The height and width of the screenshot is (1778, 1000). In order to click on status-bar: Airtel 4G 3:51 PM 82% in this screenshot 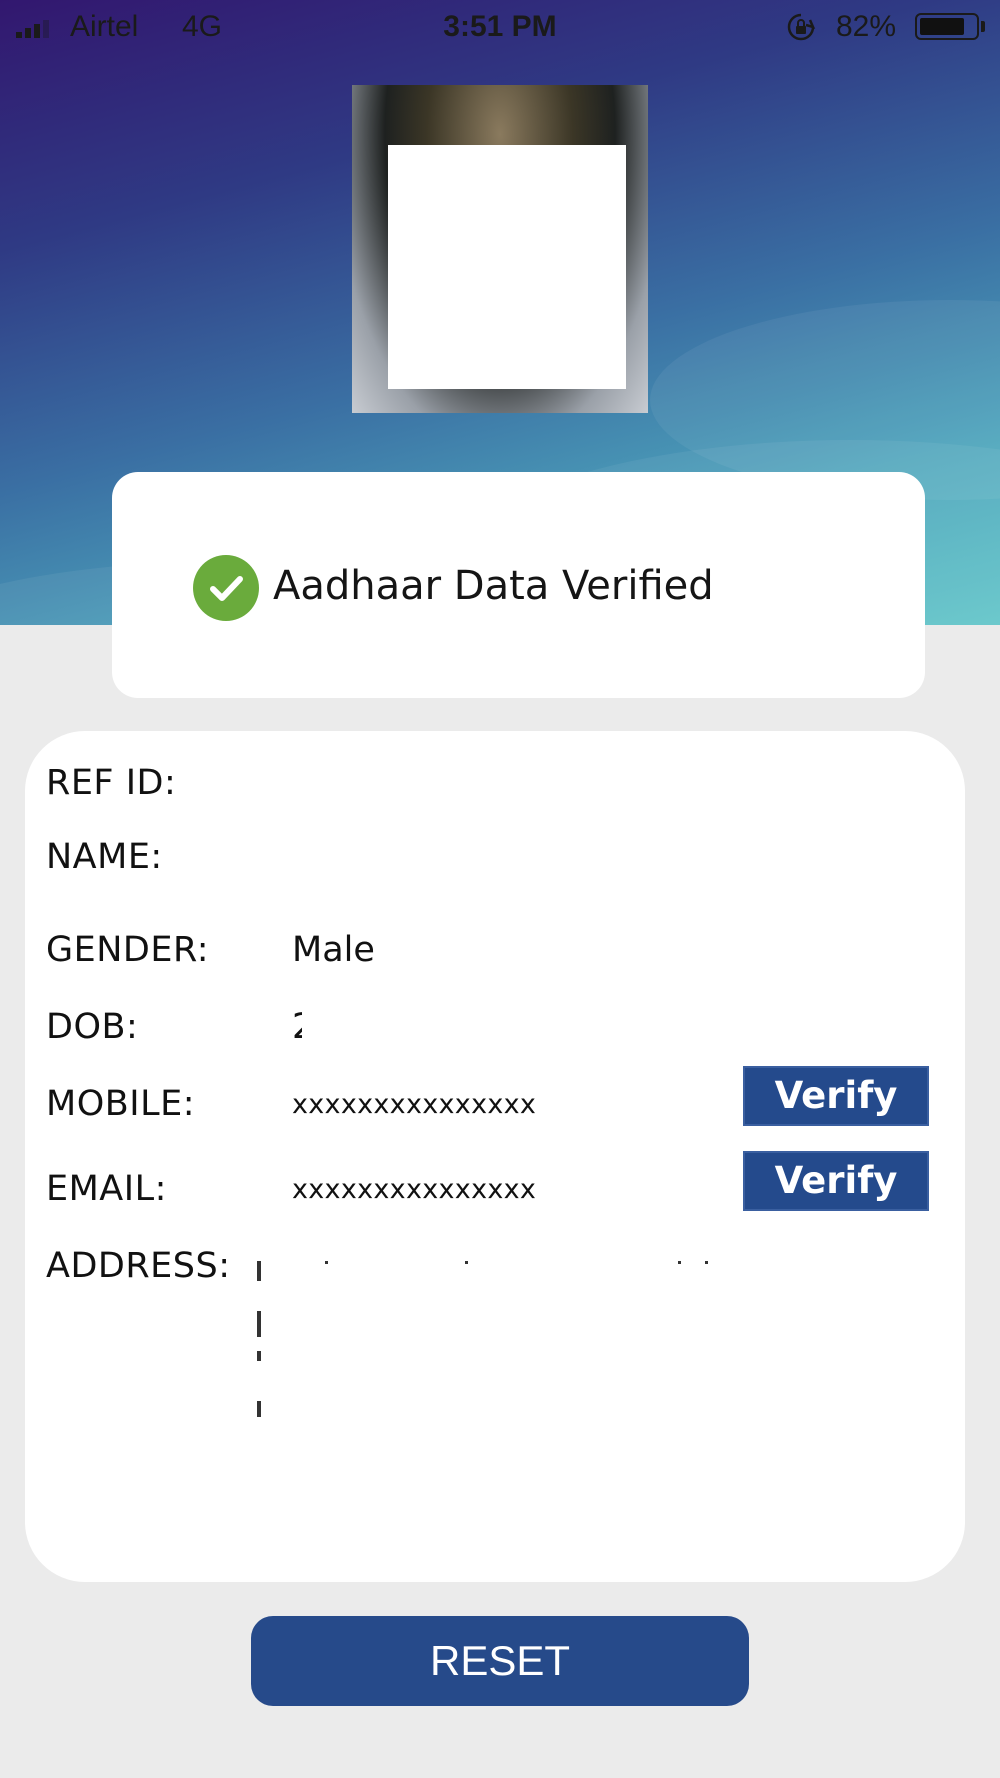, I will do `click(500, 28)`.